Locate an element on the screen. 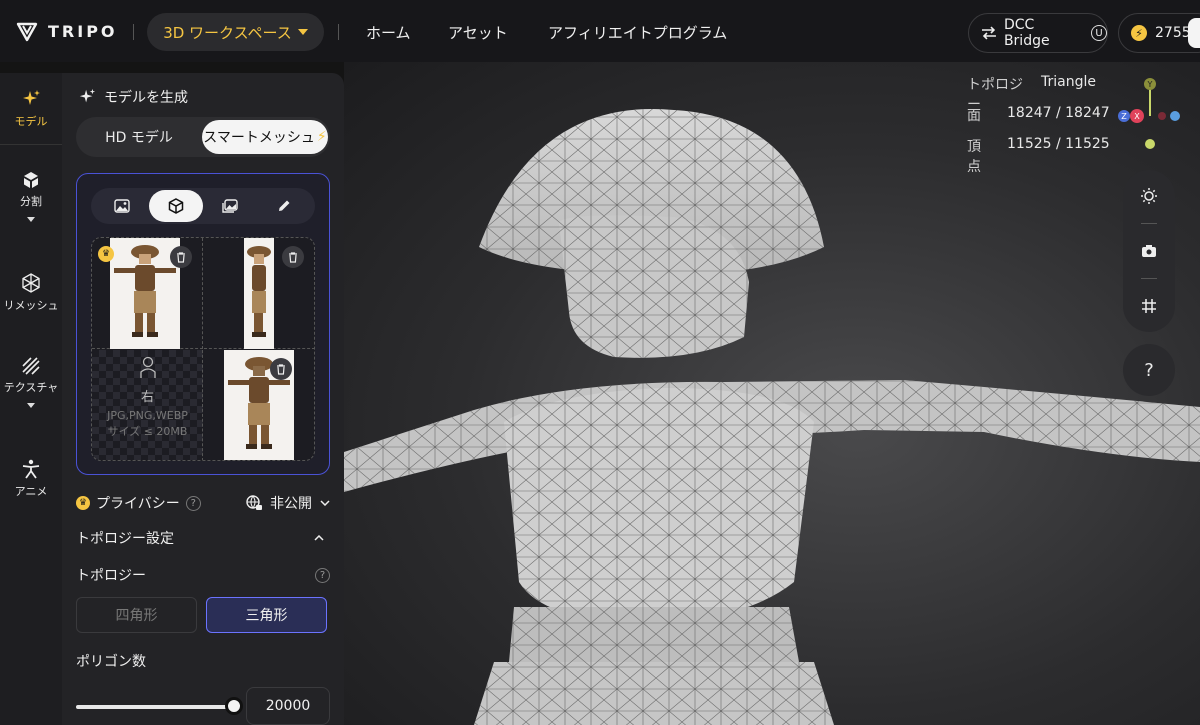  person-icon is located at coordinates (31, 469).